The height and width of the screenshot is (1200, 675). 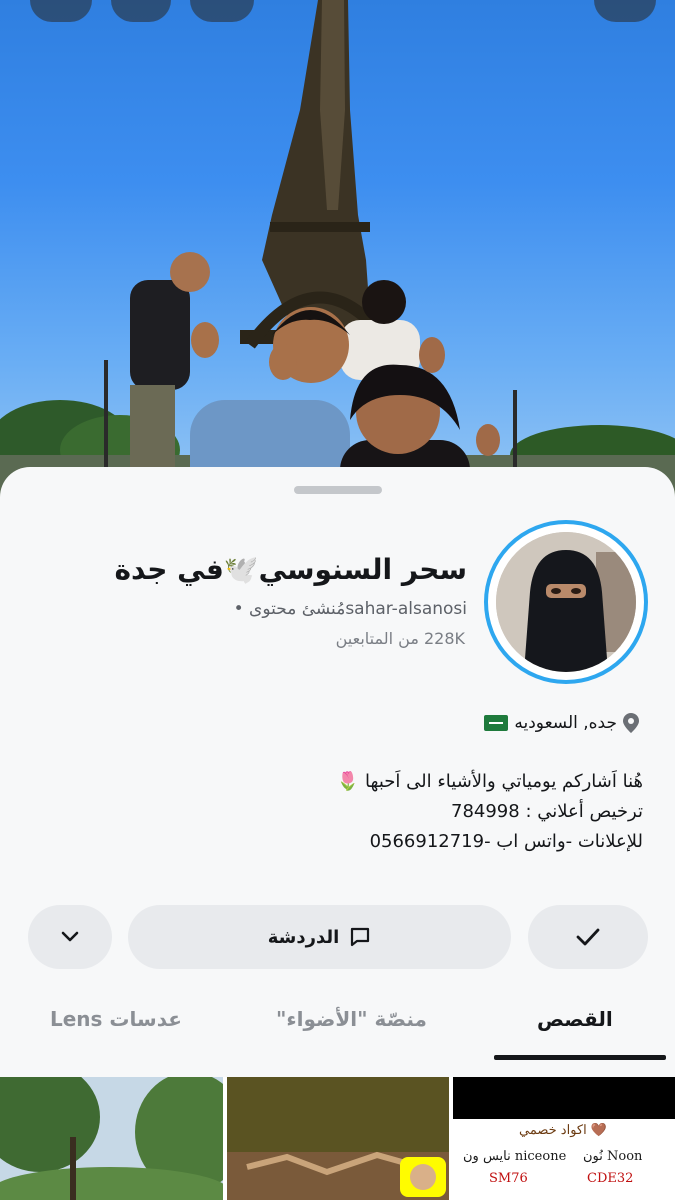 What do you see at coordinates (506, 841) in the screenshot?
I see `bio-line: للإعلانات -واتس اب -0566912719` at bounding box center [506, 841].